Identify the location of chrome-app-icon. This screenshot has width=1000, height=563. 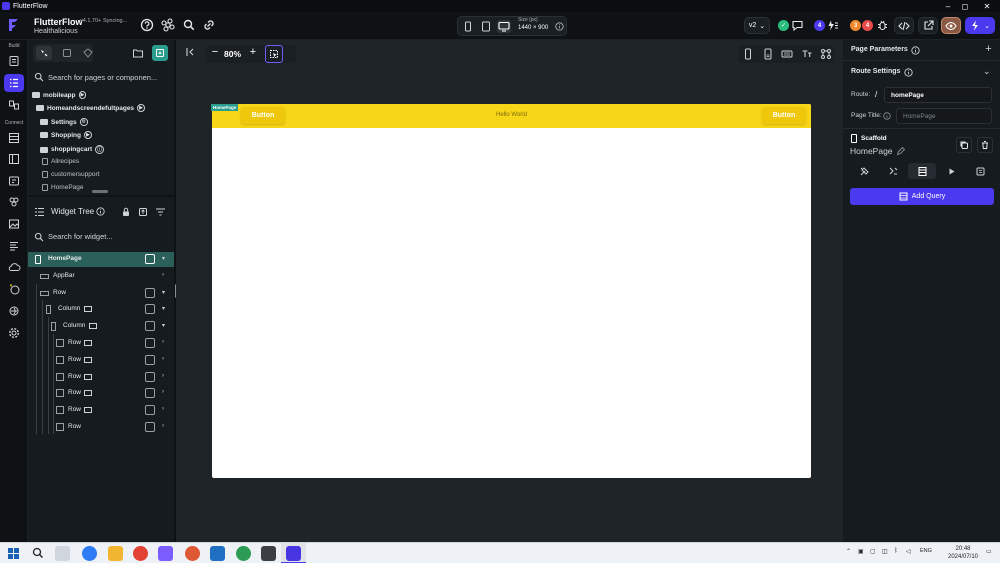
(140, 553).